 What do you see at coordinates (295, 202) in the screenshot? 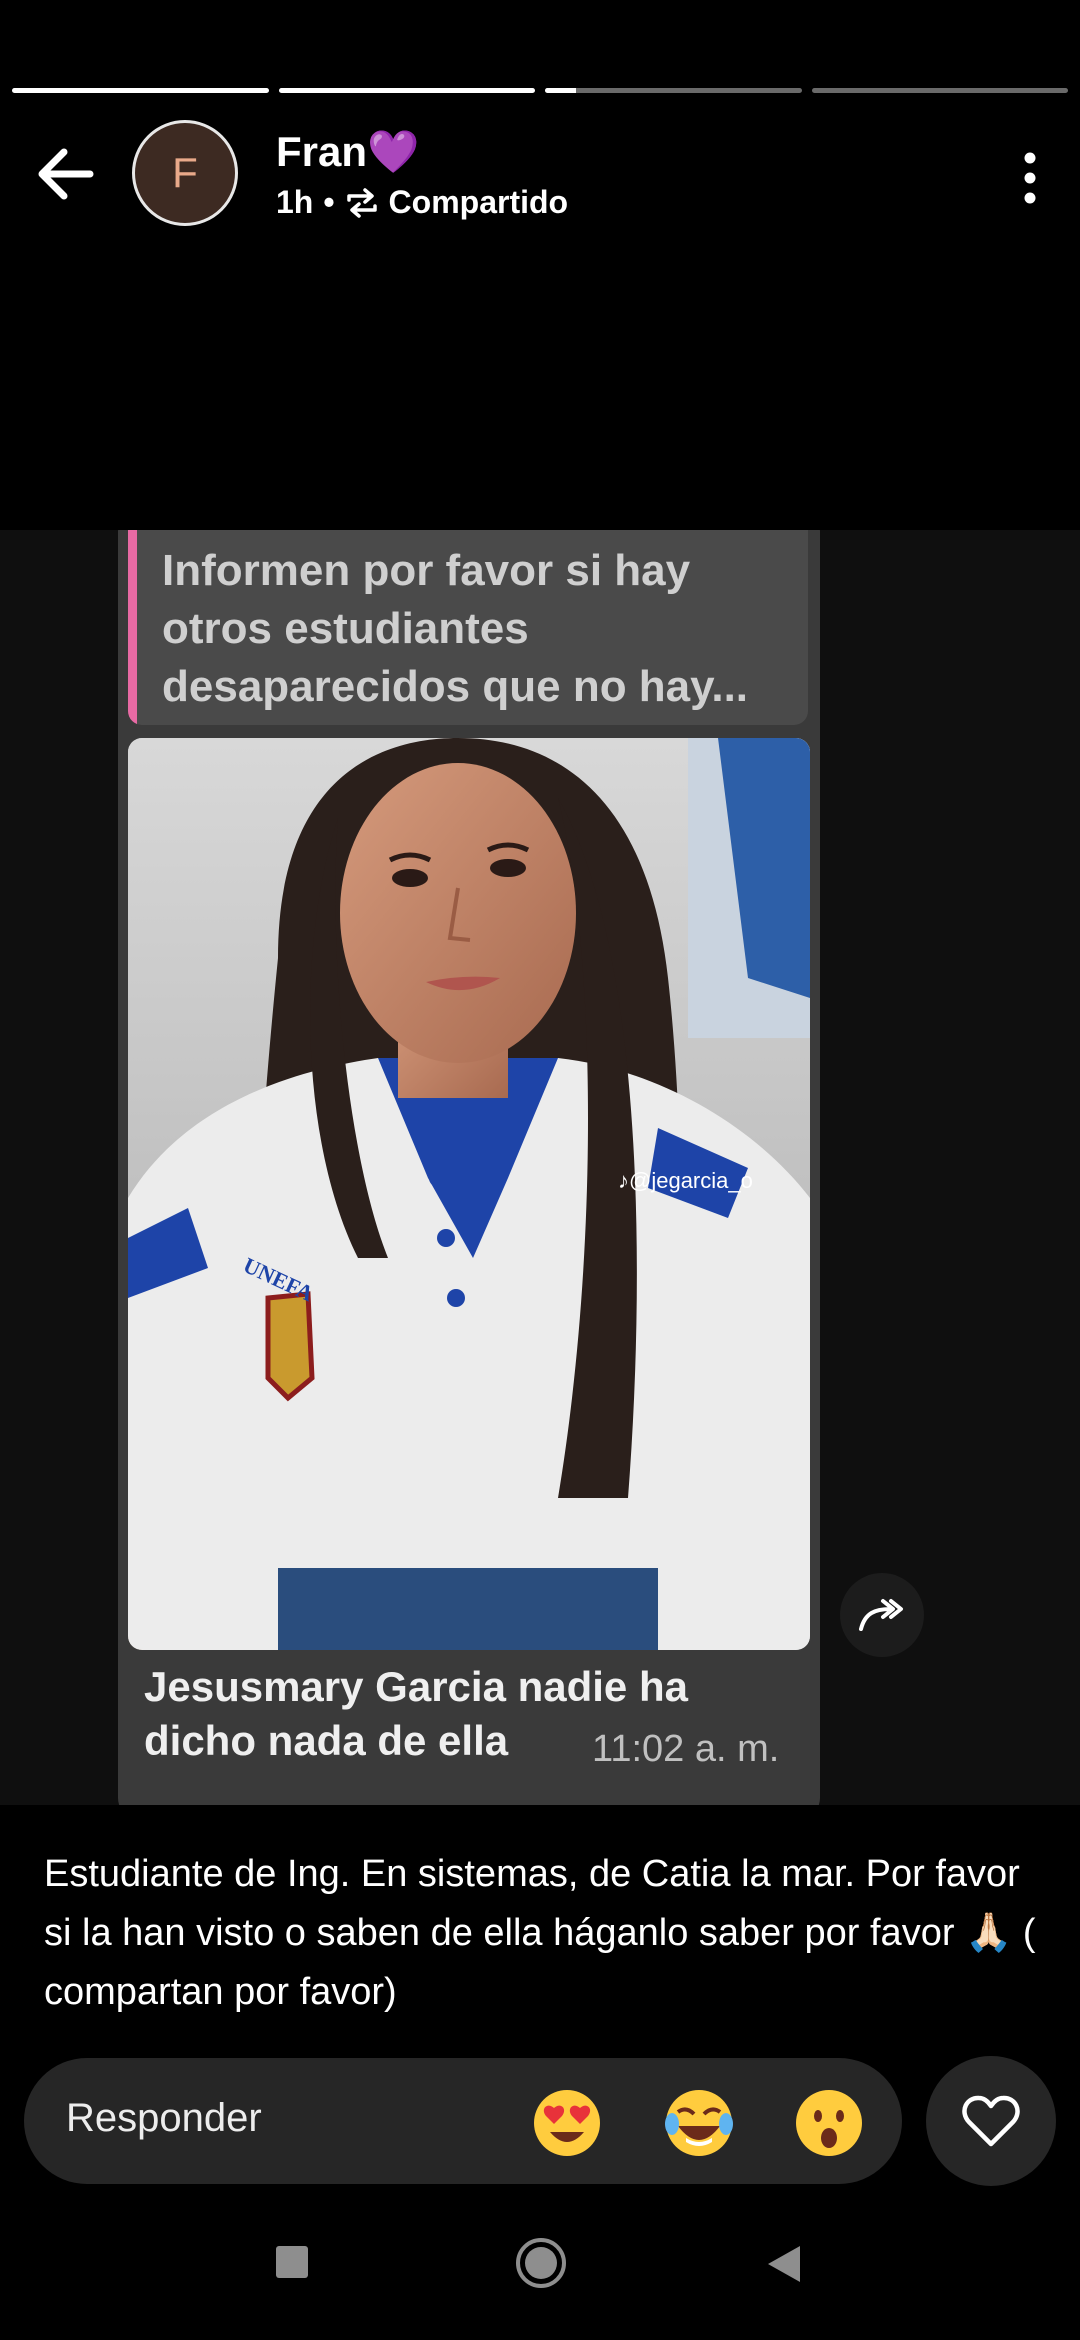
I see `time-ago: 1h` at bounding box center [295, 202].